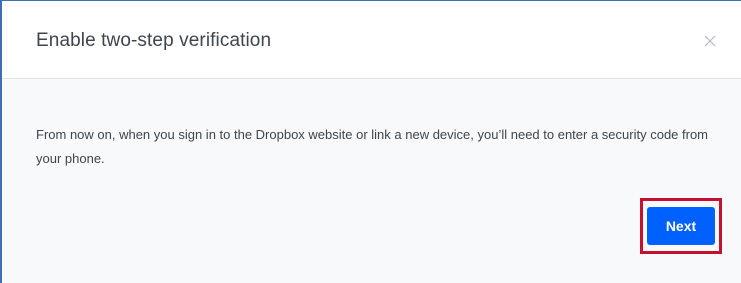 The image size is (741, 283). Describe the element at coordinates (154, 40) in the screenshot. I see `dialog-title: Enable two-step verification` at that location.